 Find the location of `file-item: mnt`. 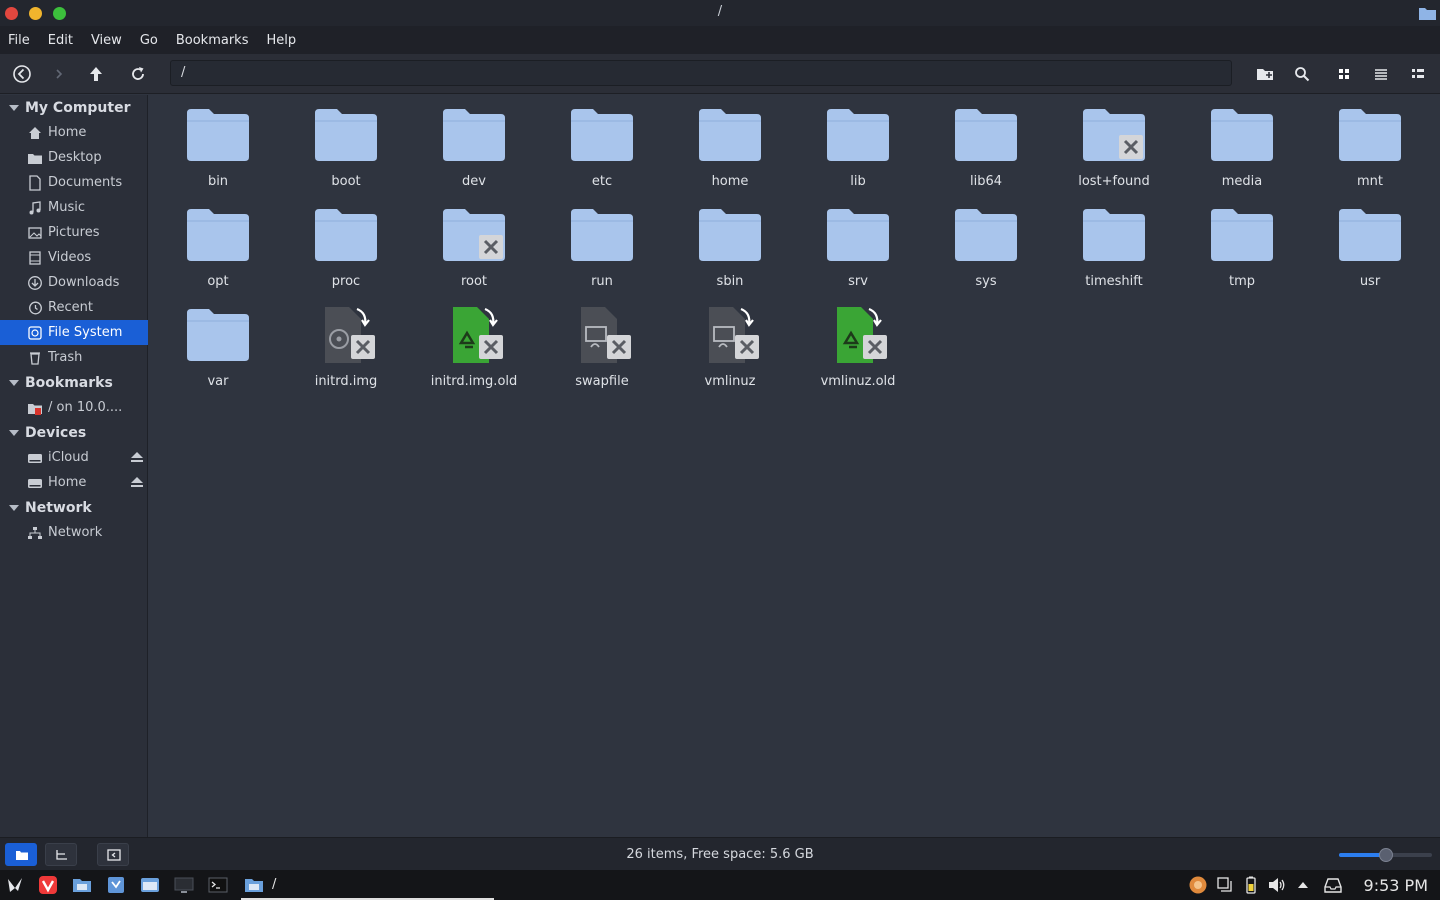

file-item: mnt is located at coordinates (1370, 142).